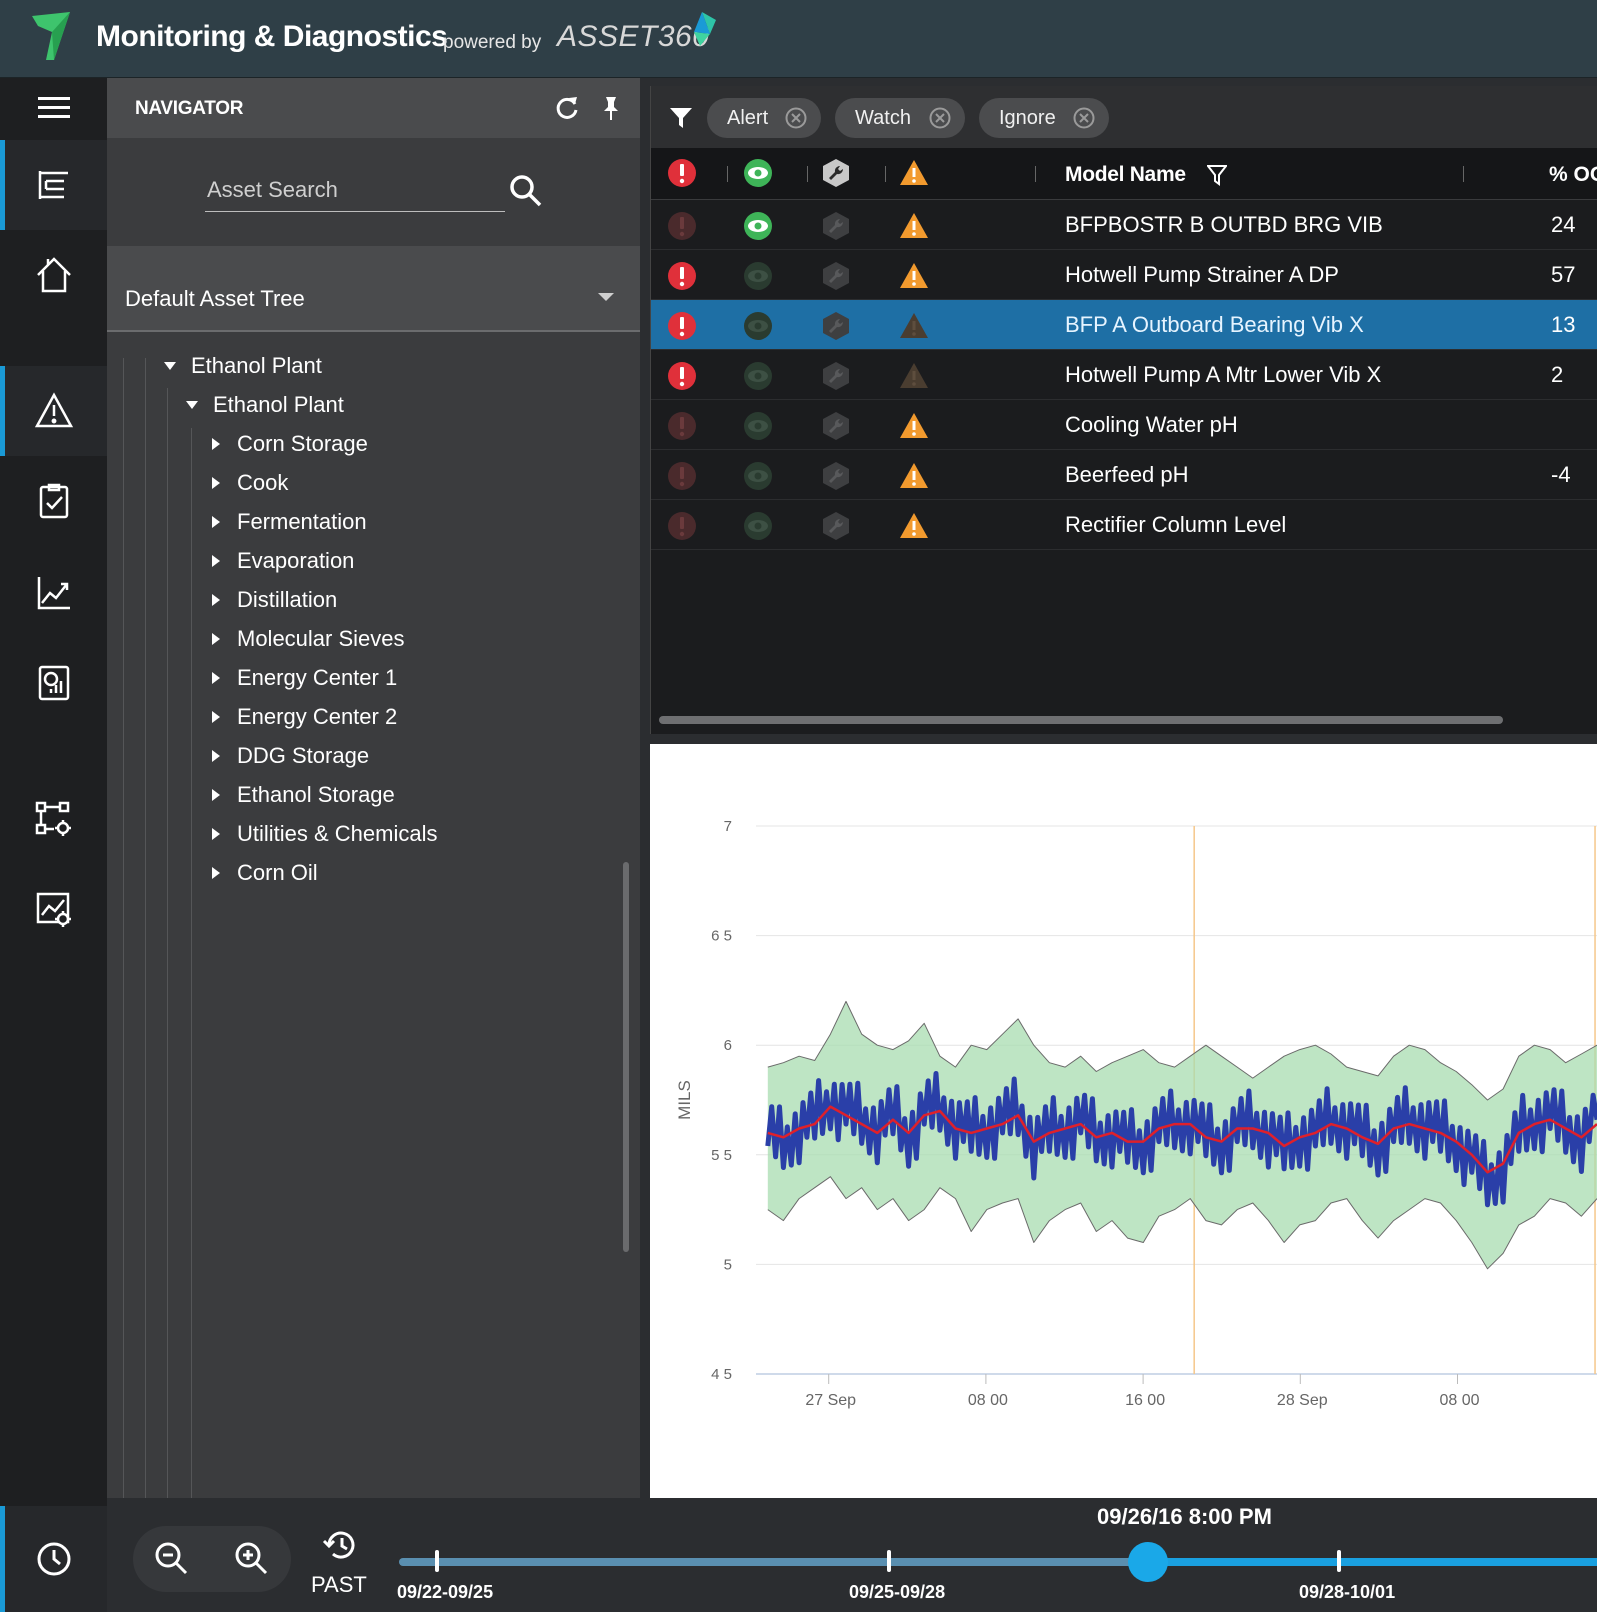 Image resolution: width=1597 pixels, height=1612 pixels. Describe the element at coordinates (526, 191) in the screenshot. I see `search-icon` at that location.